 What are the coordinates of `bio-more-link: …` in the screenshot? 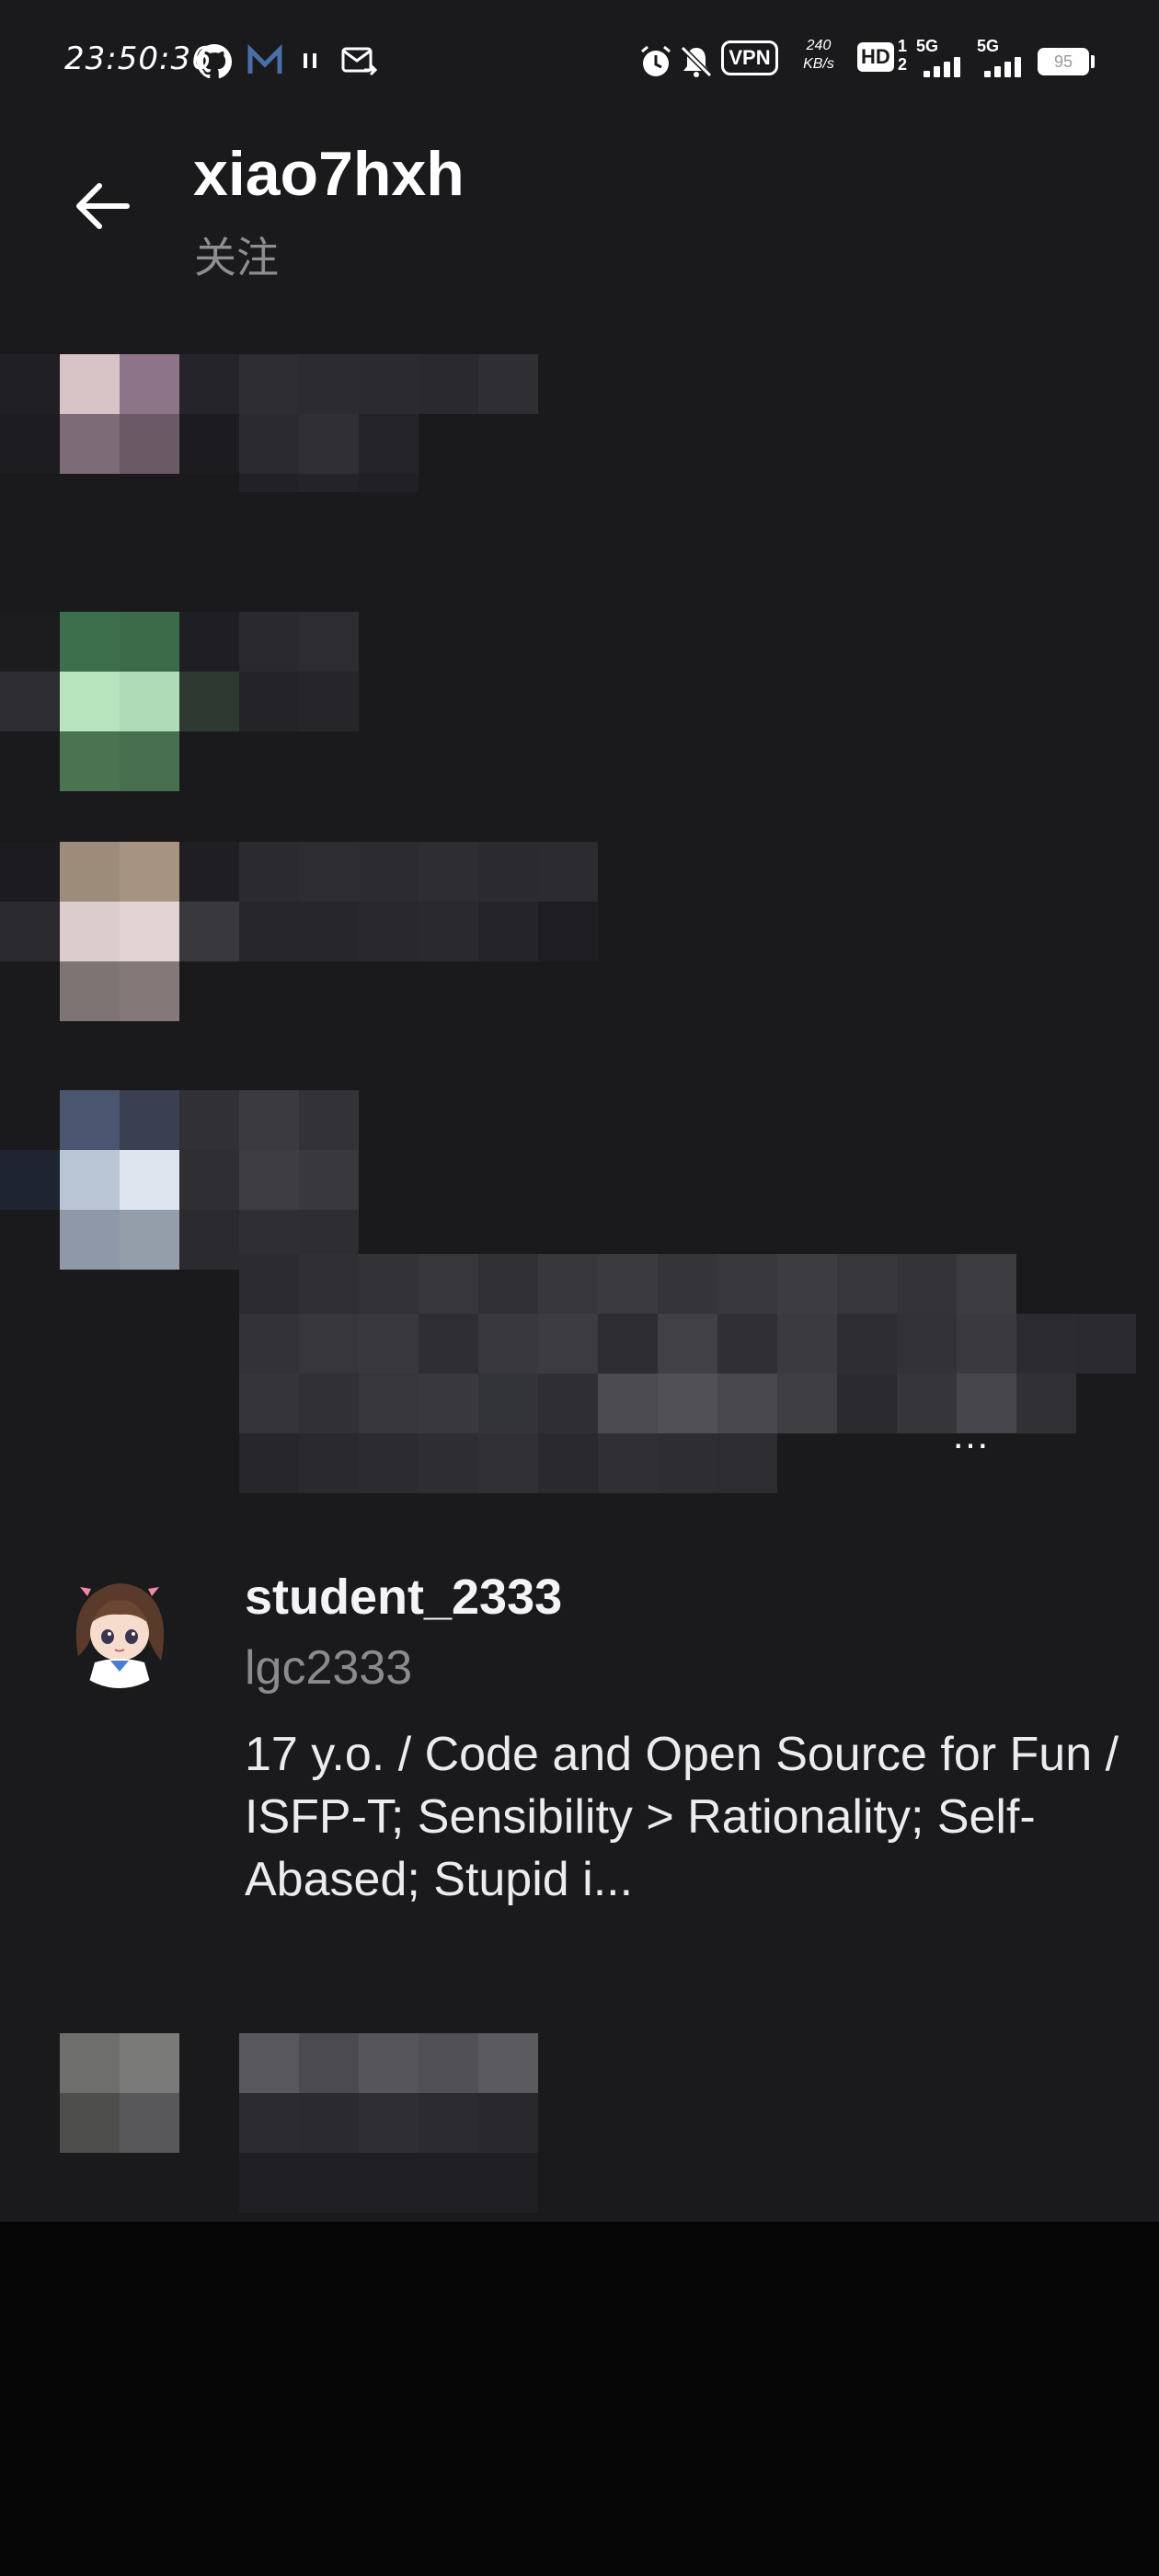 It's located at (970, 1435).